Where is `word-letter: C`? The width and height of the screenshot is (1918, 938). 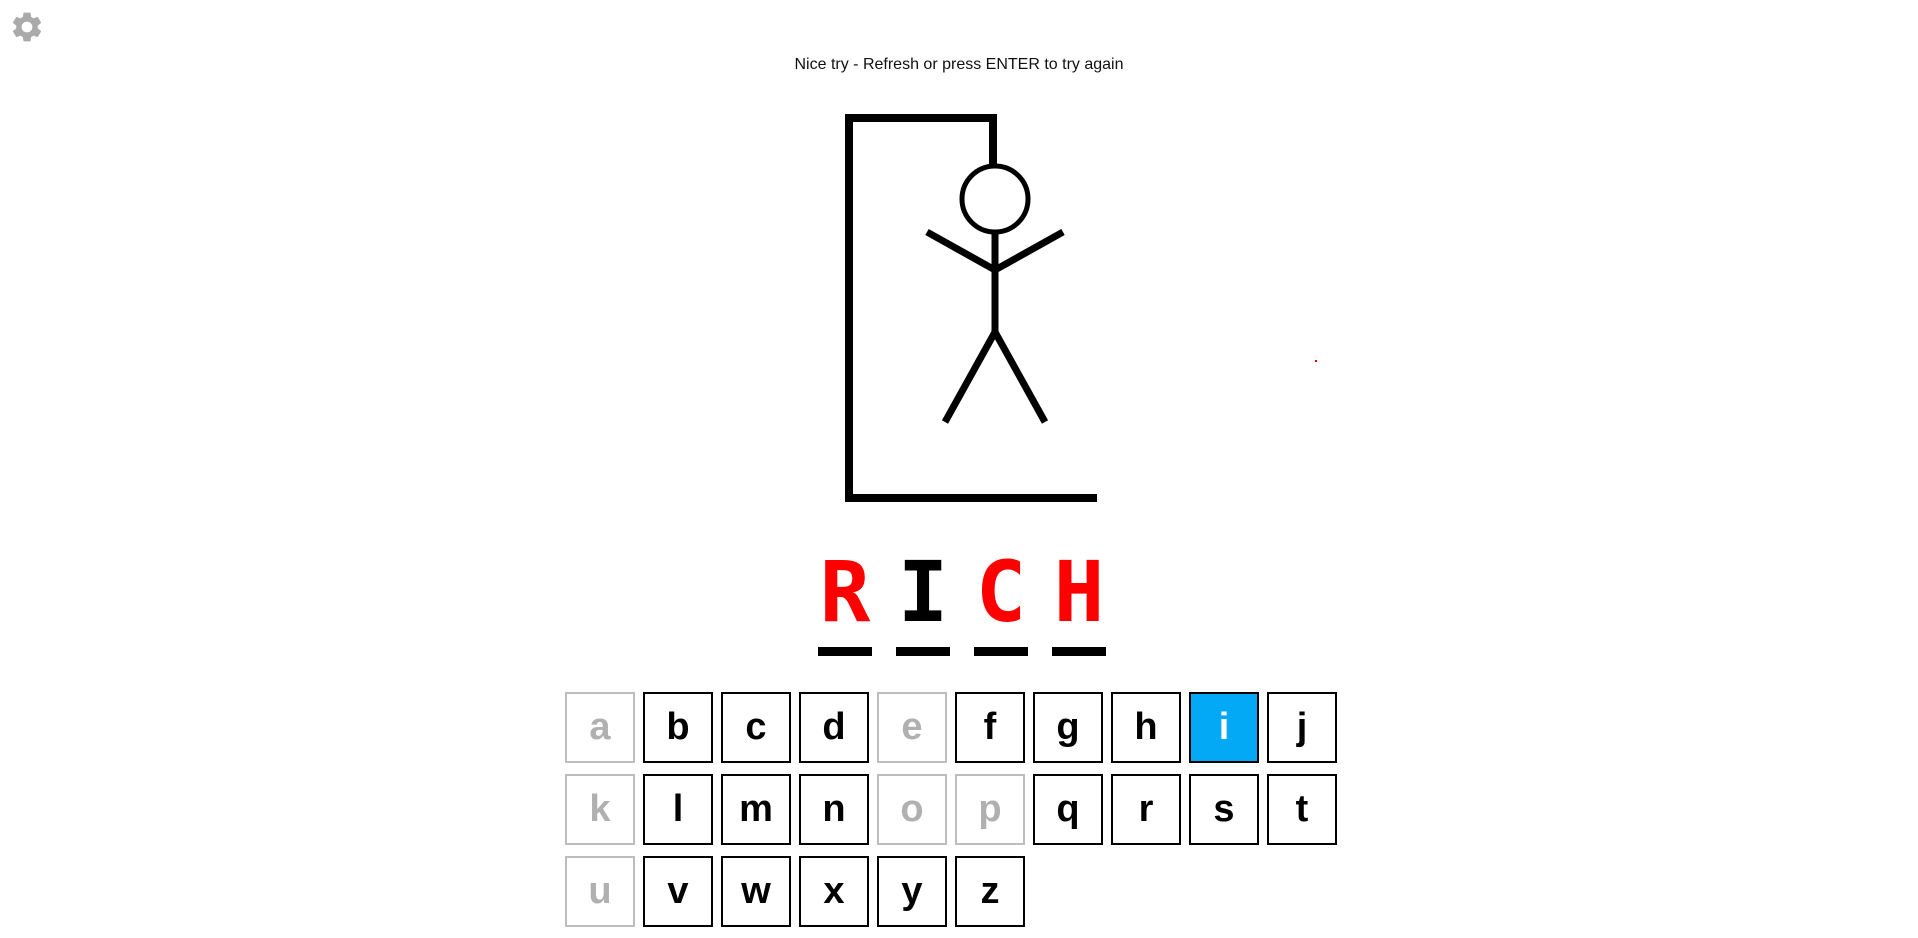 word-letter: C is located at coordinates (1001, 592).